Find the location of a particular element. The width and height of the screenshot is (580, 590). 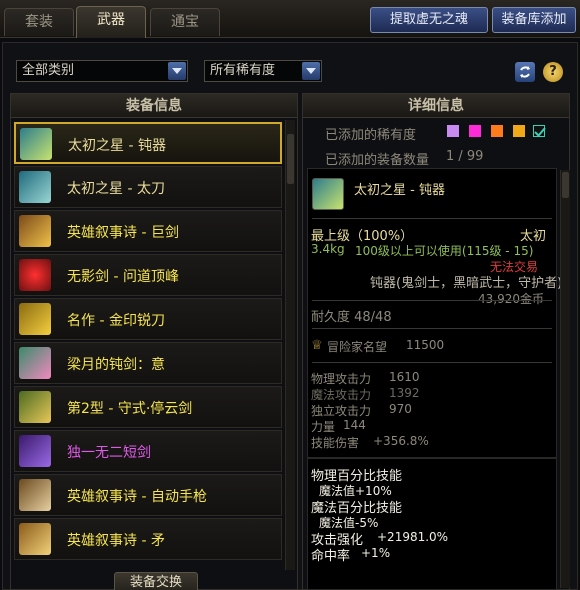

list-item: 名作 - 金印锐刀 is located at coordinates (148, 319).